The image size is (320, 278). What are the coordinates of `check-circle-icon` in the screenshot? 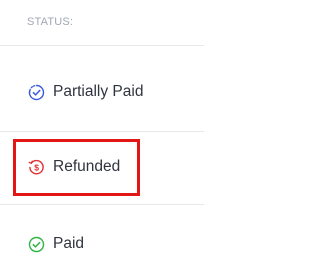 It's located at (36, 244).